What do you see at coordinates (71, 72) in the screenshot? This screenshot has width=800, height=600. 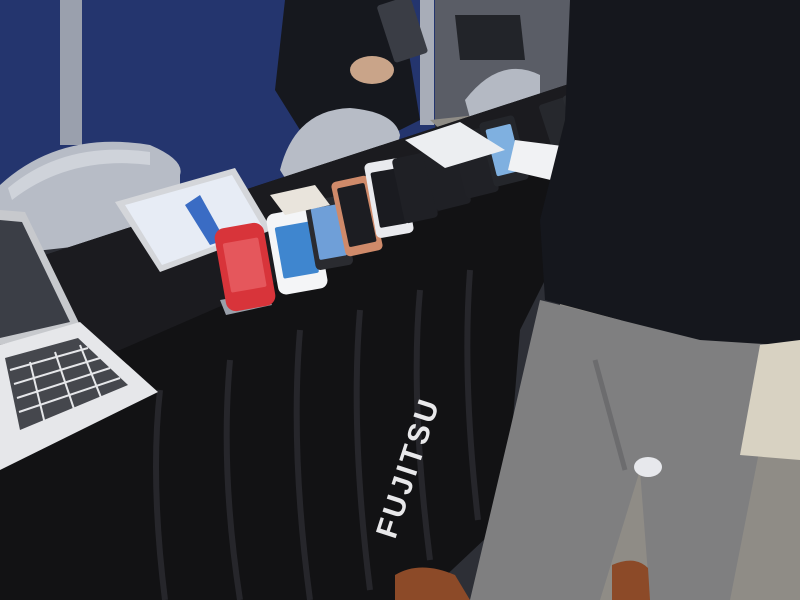 I see `partition-pole` at bounding box center [71, 72].